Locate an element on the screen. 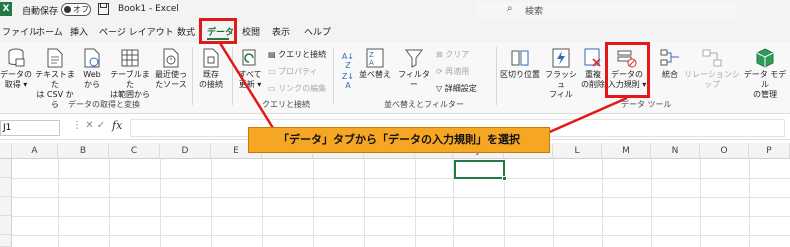 This screenshot has height=247, width=790. column-header: M is located at coordinates (626, 151).